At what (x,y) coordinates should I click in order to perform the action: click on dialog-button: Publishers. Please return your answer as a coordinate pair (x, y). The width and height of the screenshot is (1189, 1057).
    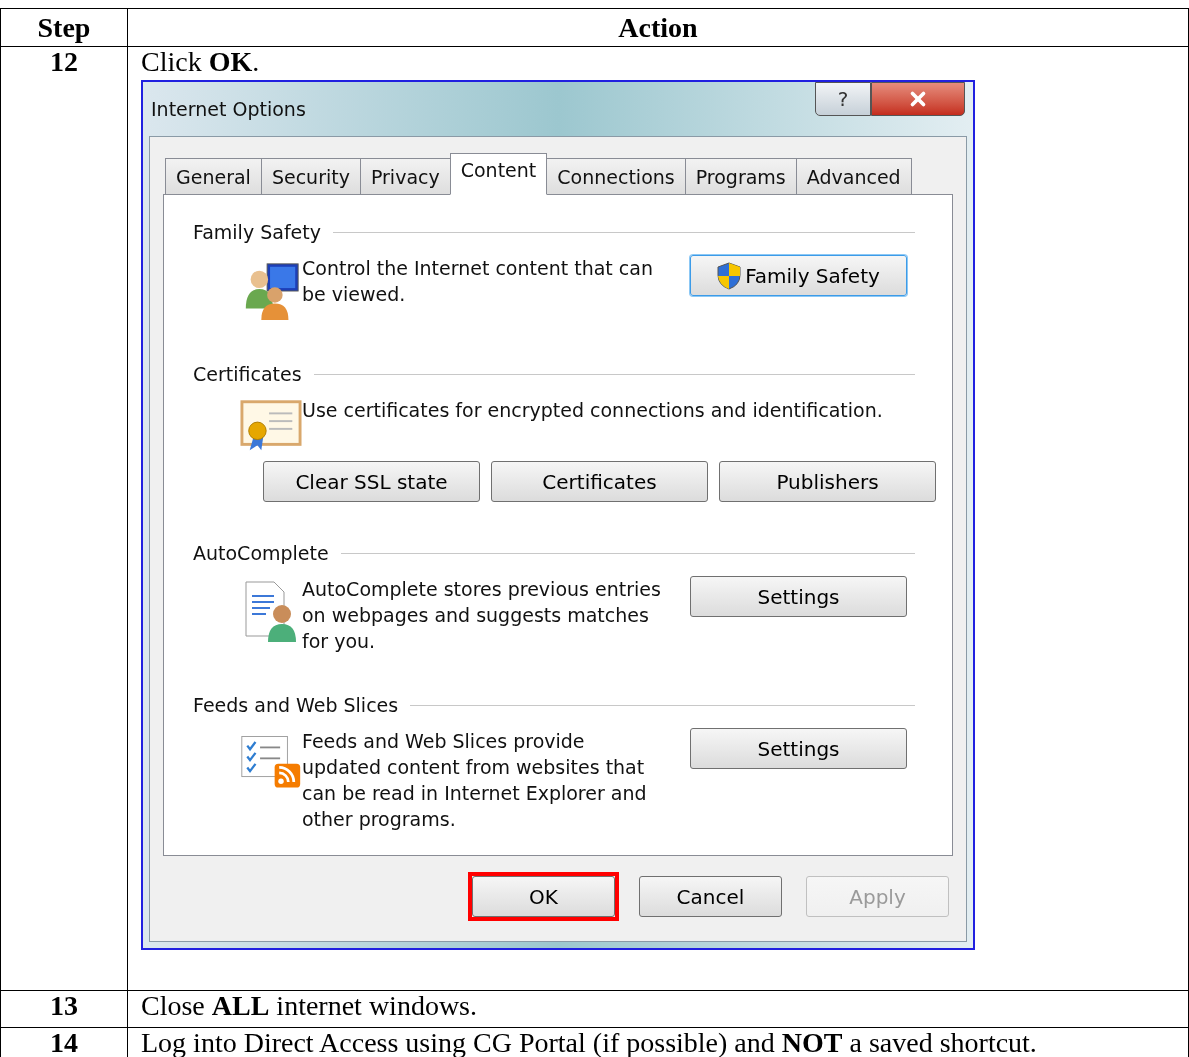
    Looking at the image, I should click on (827, 481).